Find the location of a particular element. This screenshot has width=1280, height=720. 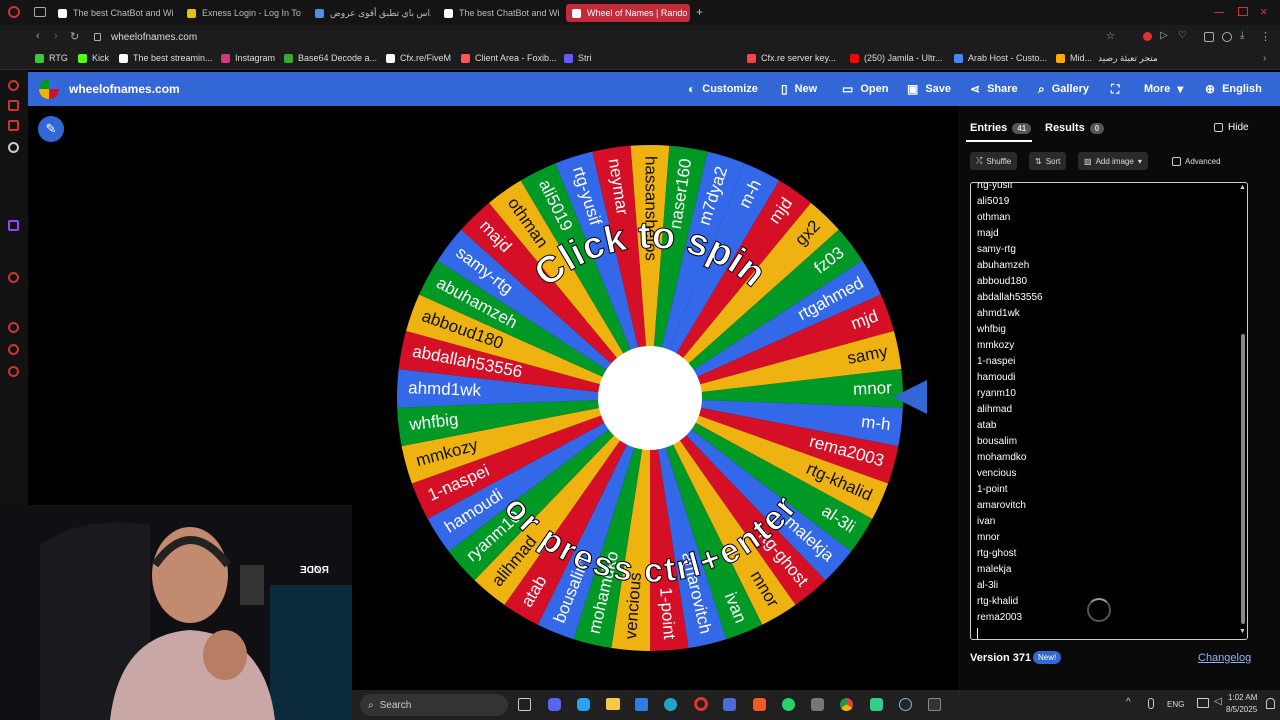

tray-chevron-icon: ^ is located at coordinates (1128, 702).